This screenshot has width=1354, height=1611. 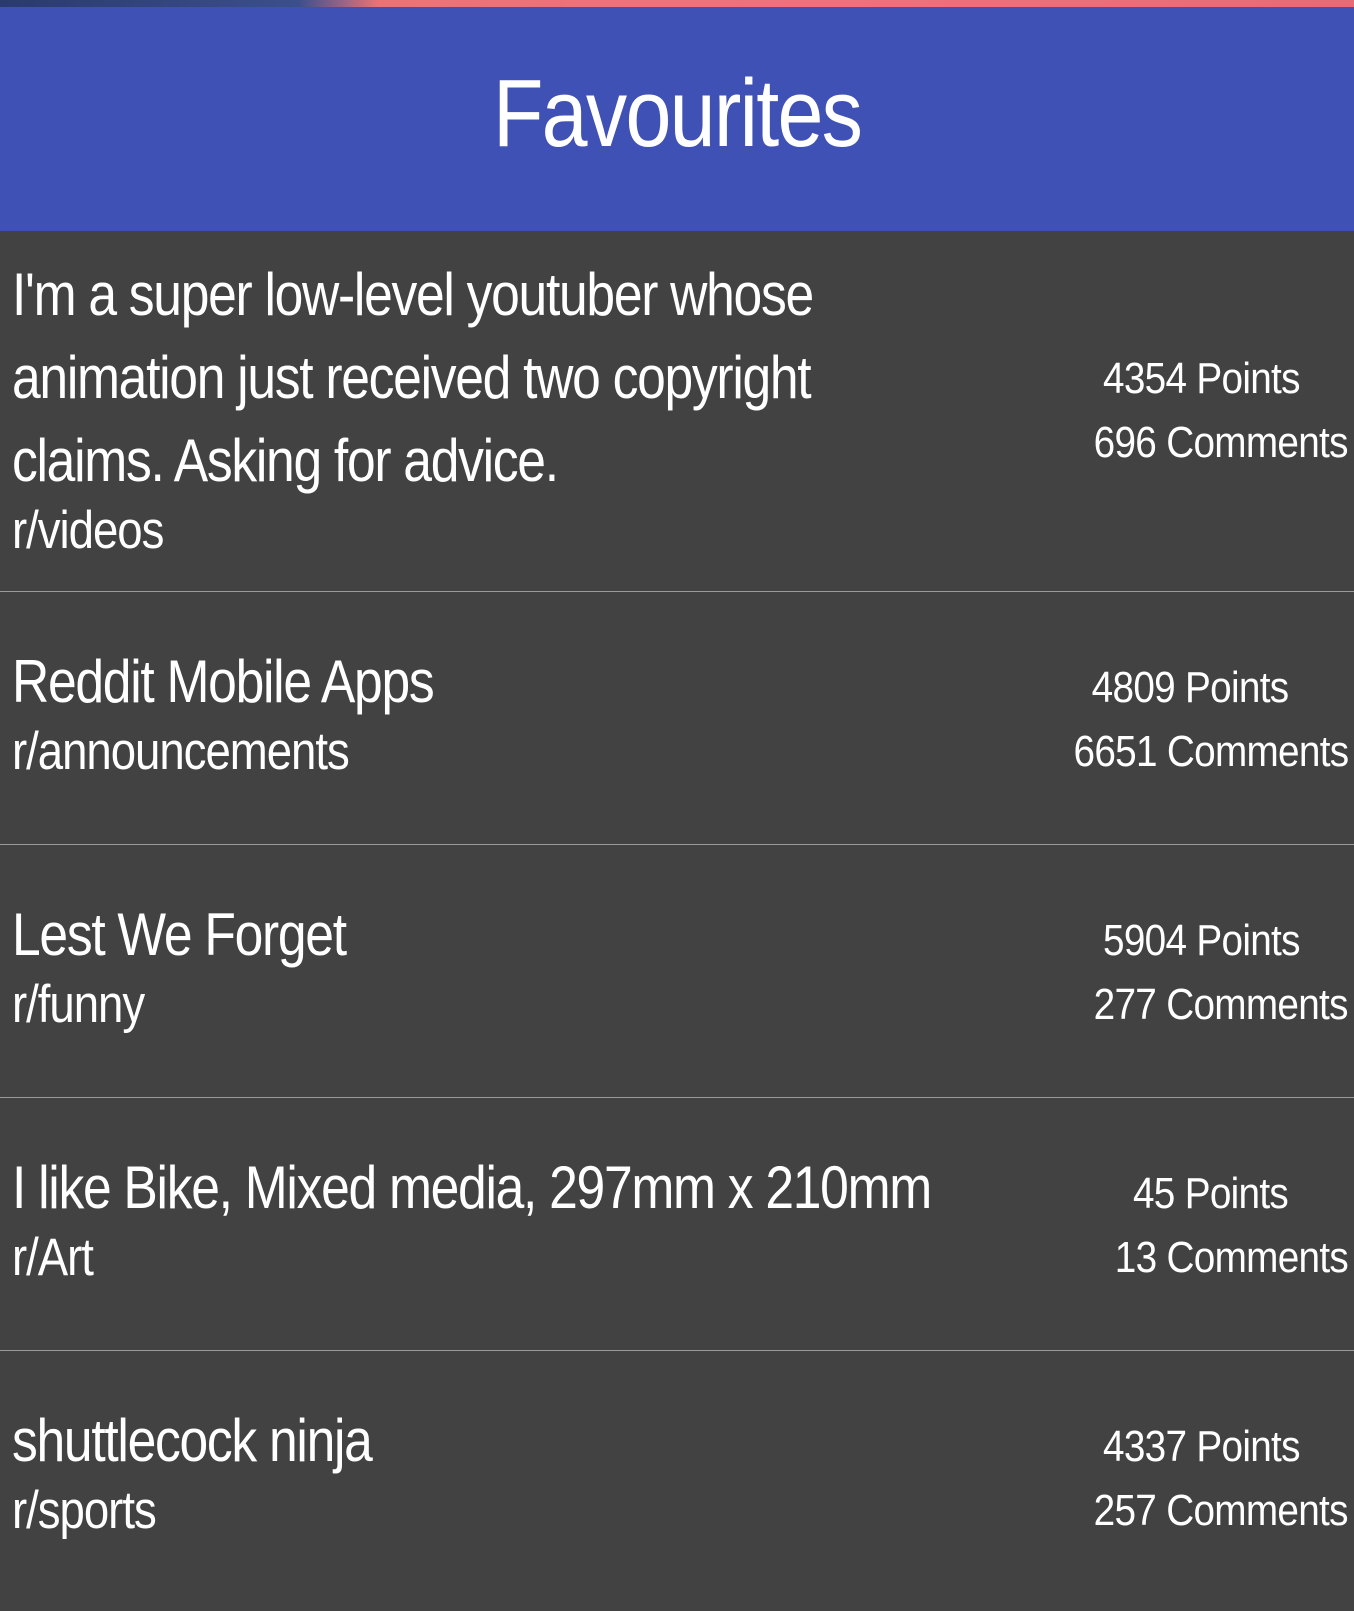 What do you see at coordinates (1204, 411) in the screenshot?
I see `post-stats: 4354 Points 696 Comments` at bounding box center [1204, 411].